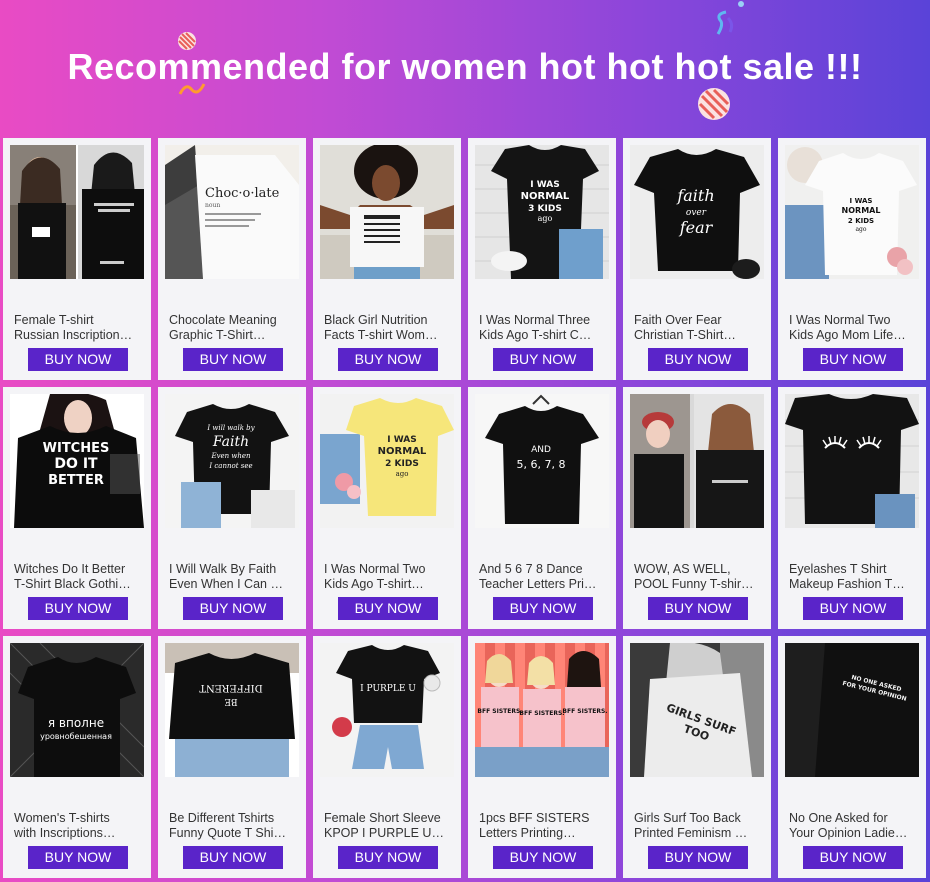  I want to click on svg-text: Faith, so click(230, 442).